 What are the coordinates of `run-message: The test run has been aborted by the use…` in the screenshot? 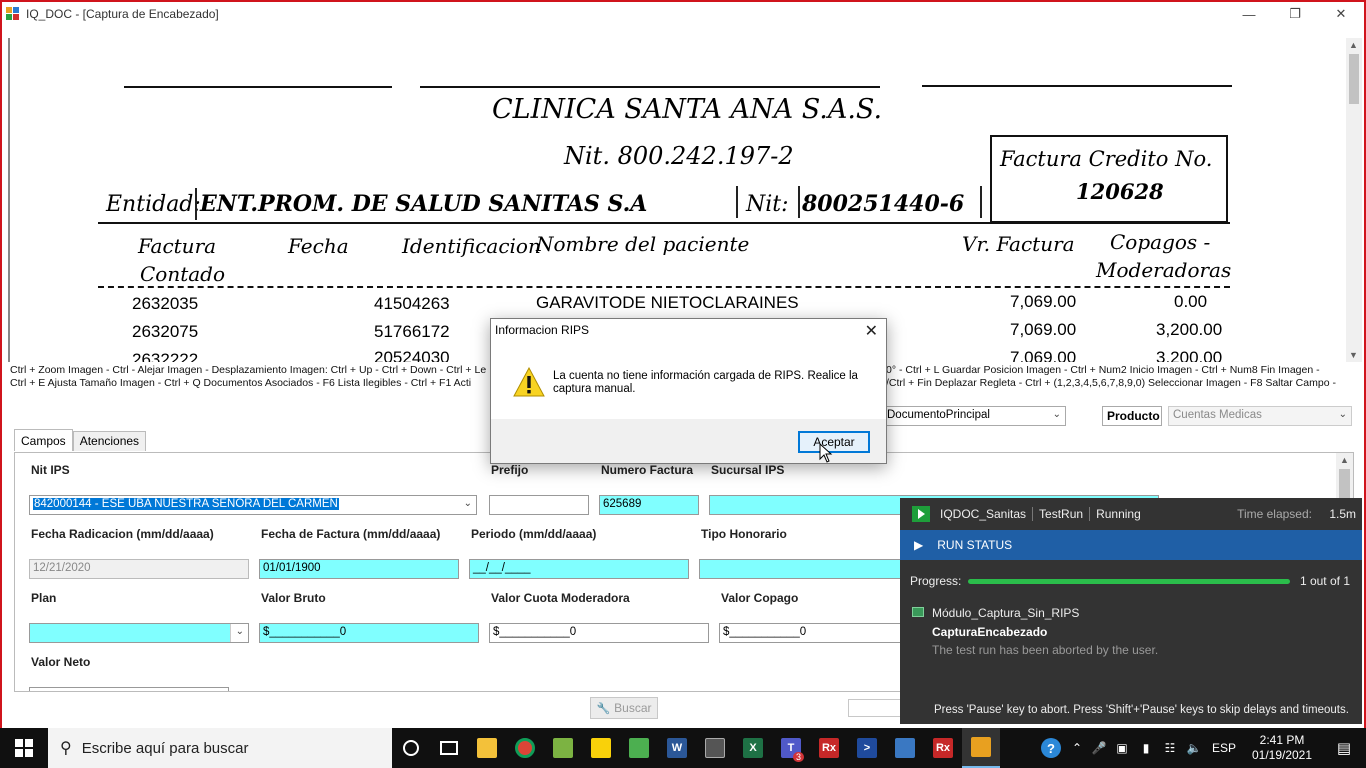 It's located at (1045, 650).